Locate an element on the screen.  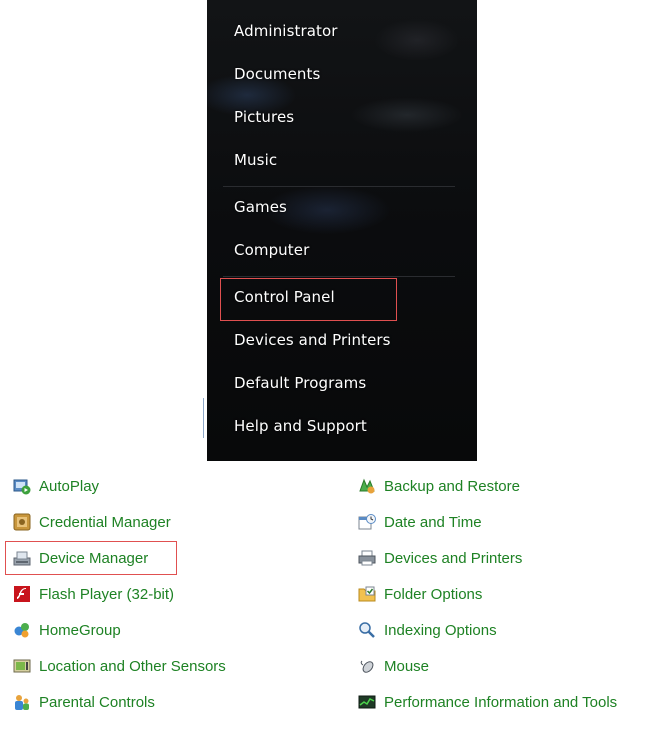
credential-manager-icon is located at coordinates (22, 522).